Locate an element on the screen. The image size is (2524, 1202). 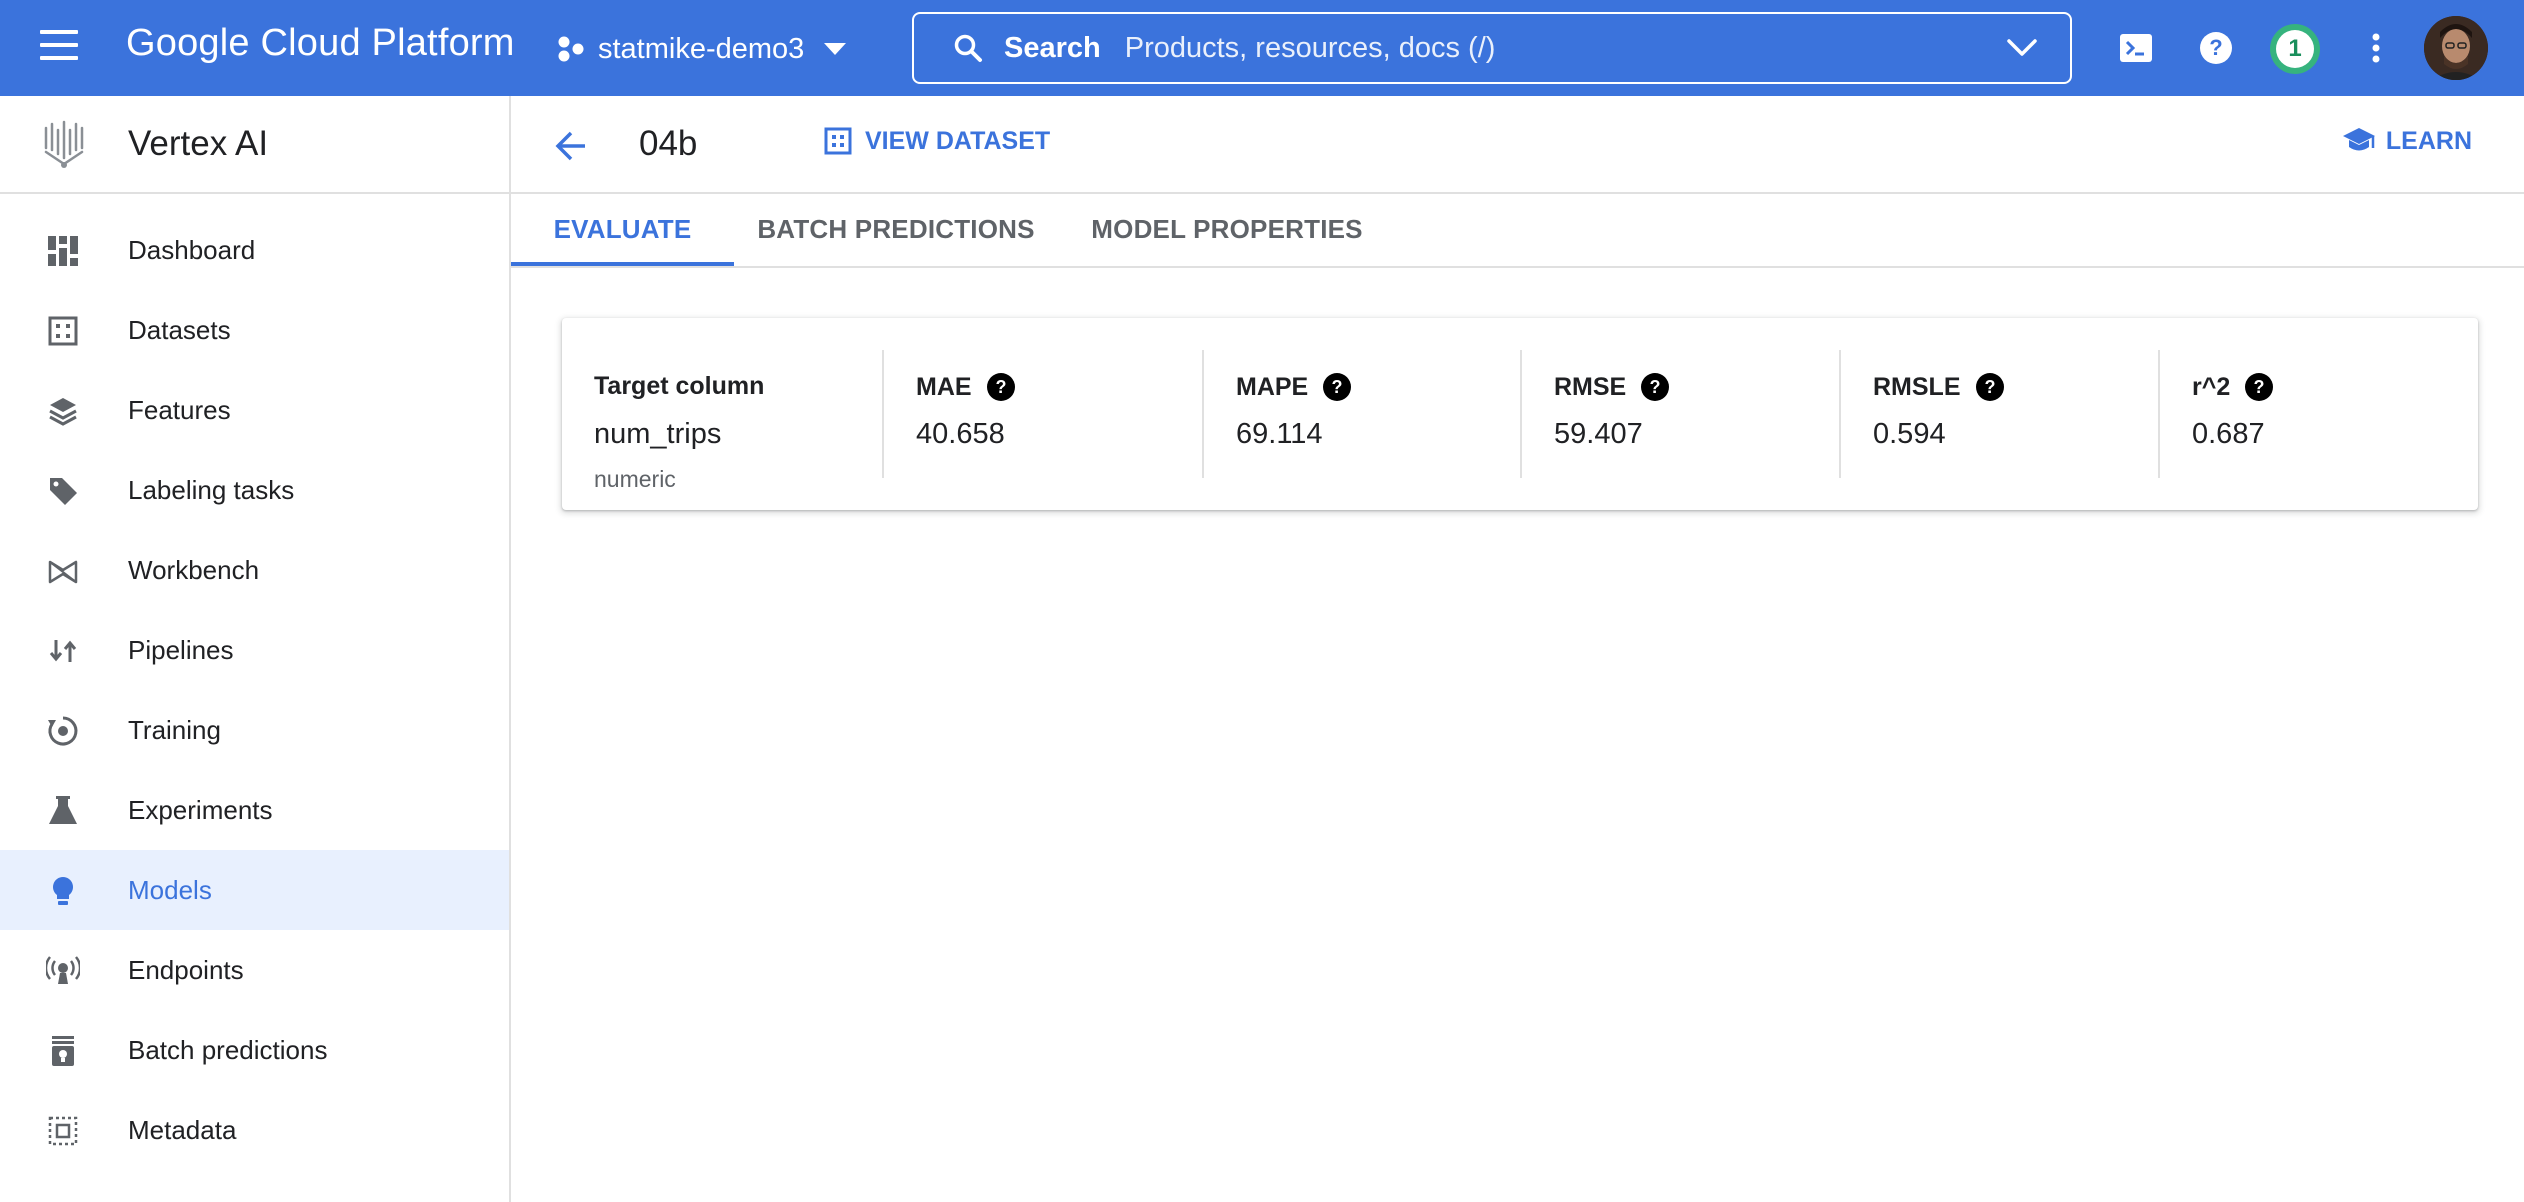
metric-mae: MAE ? 40.658 is located at coordinates (1042, 414).